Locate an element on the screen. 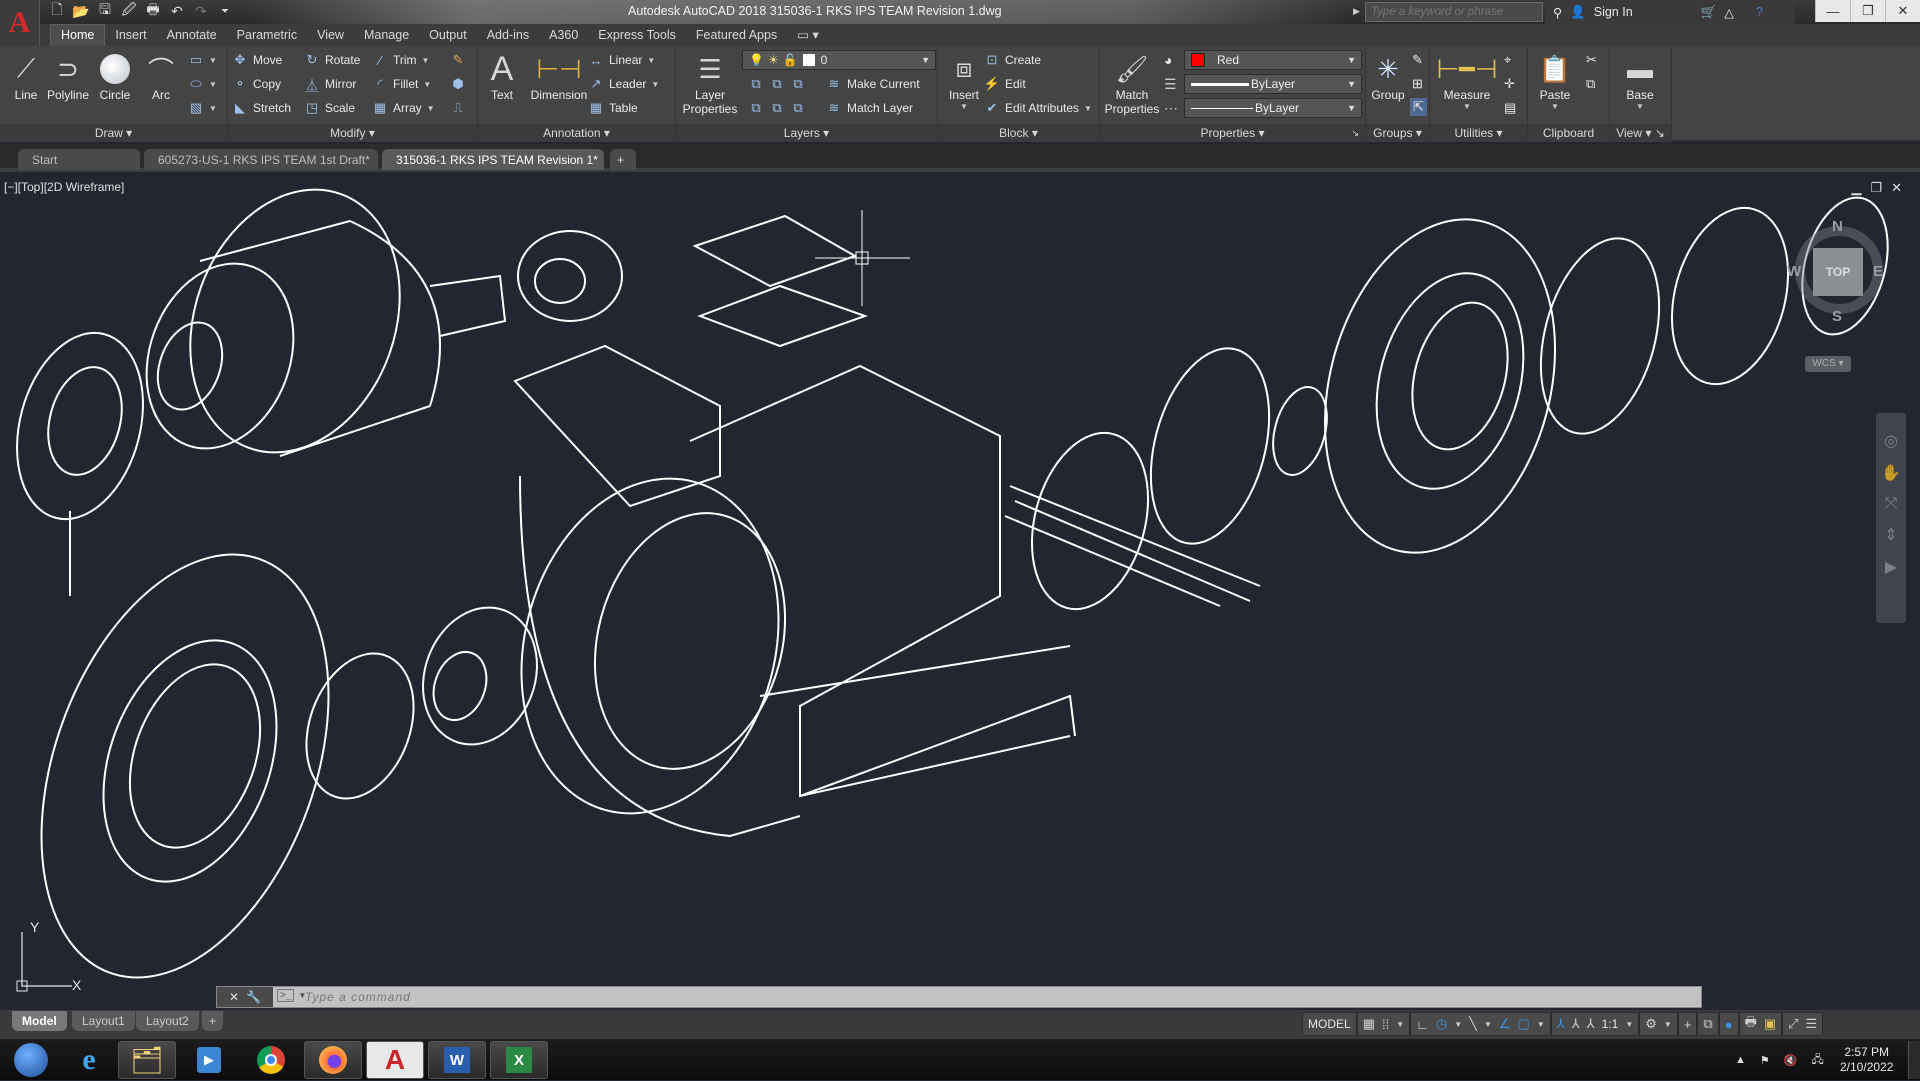 The image size is (1920, 1081). erase-button: ✎ is located at coordinates (458, 60).